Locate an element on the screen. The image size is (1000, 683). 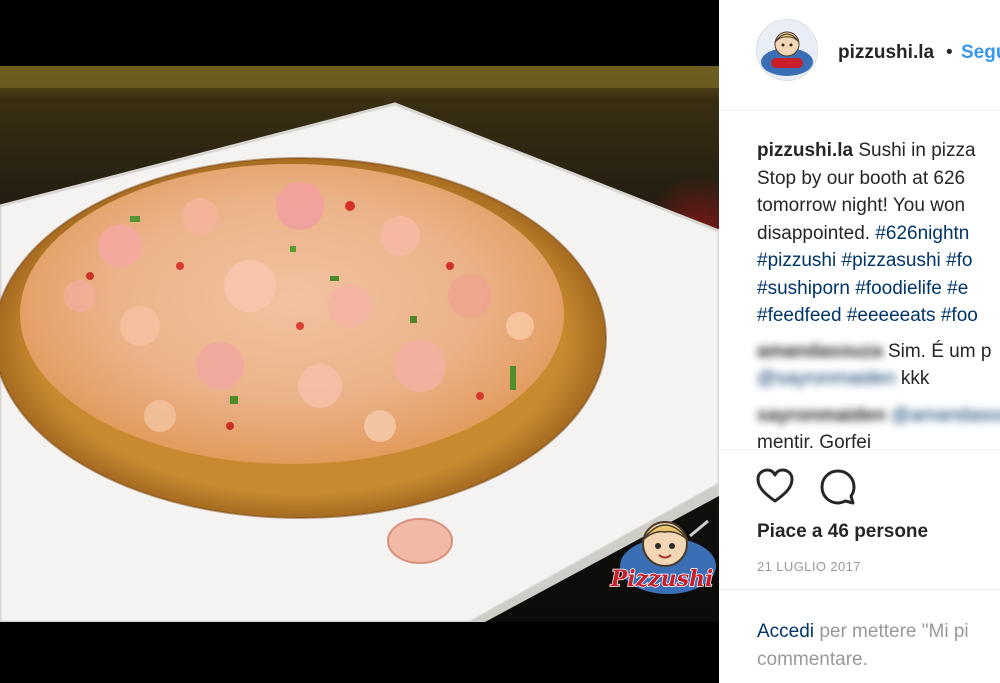
comment-mention: @amandasouza is located at coordinates (945, 415).